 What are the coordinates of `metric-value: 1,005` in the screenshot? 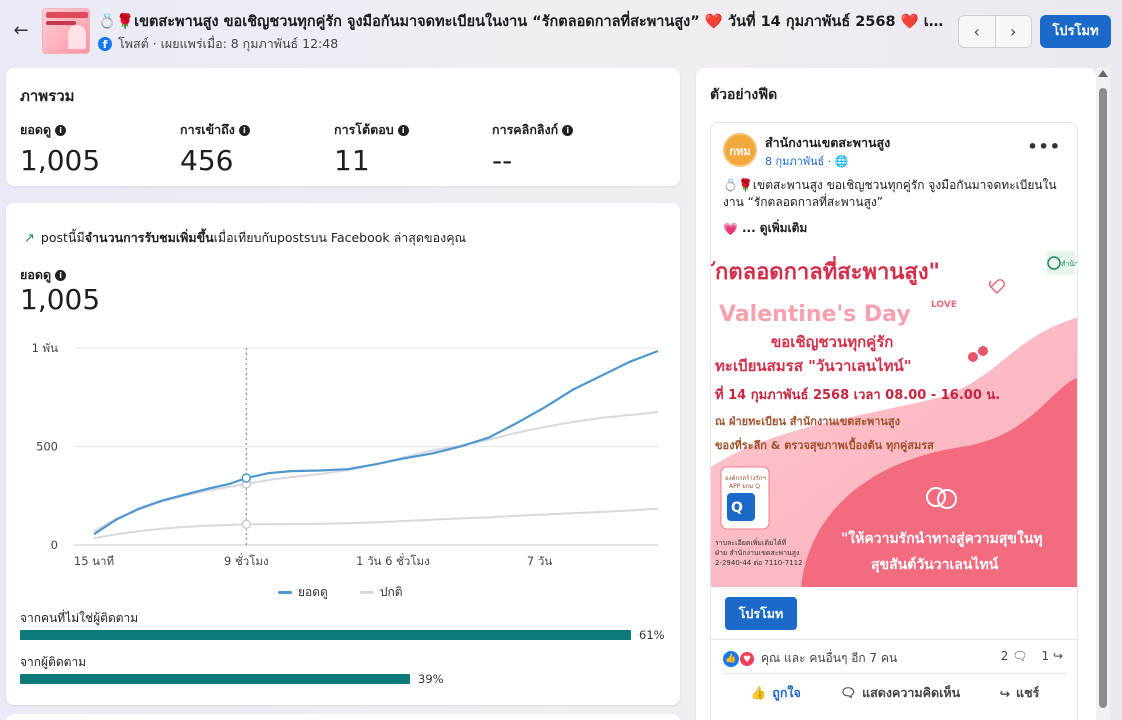 It's located at (60, 160).